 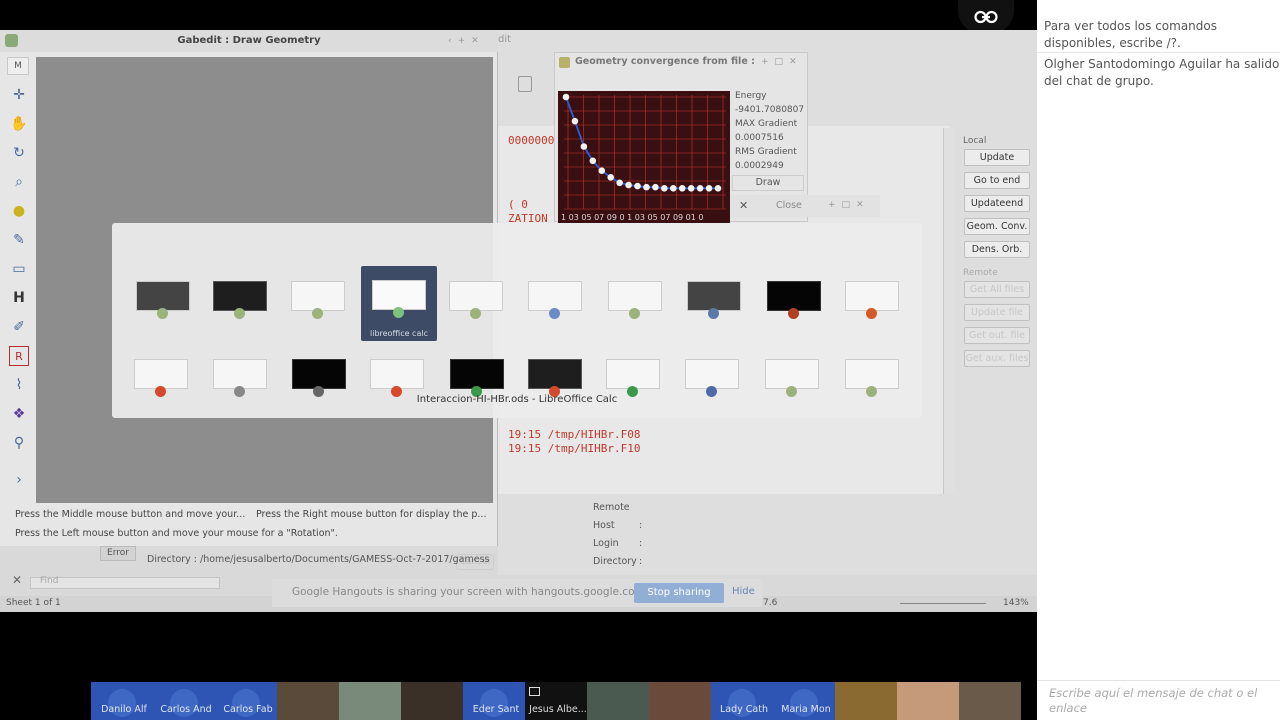 I want to click on remote-button-get-aux-files: Get aux. files, so click(x=997, y=358).